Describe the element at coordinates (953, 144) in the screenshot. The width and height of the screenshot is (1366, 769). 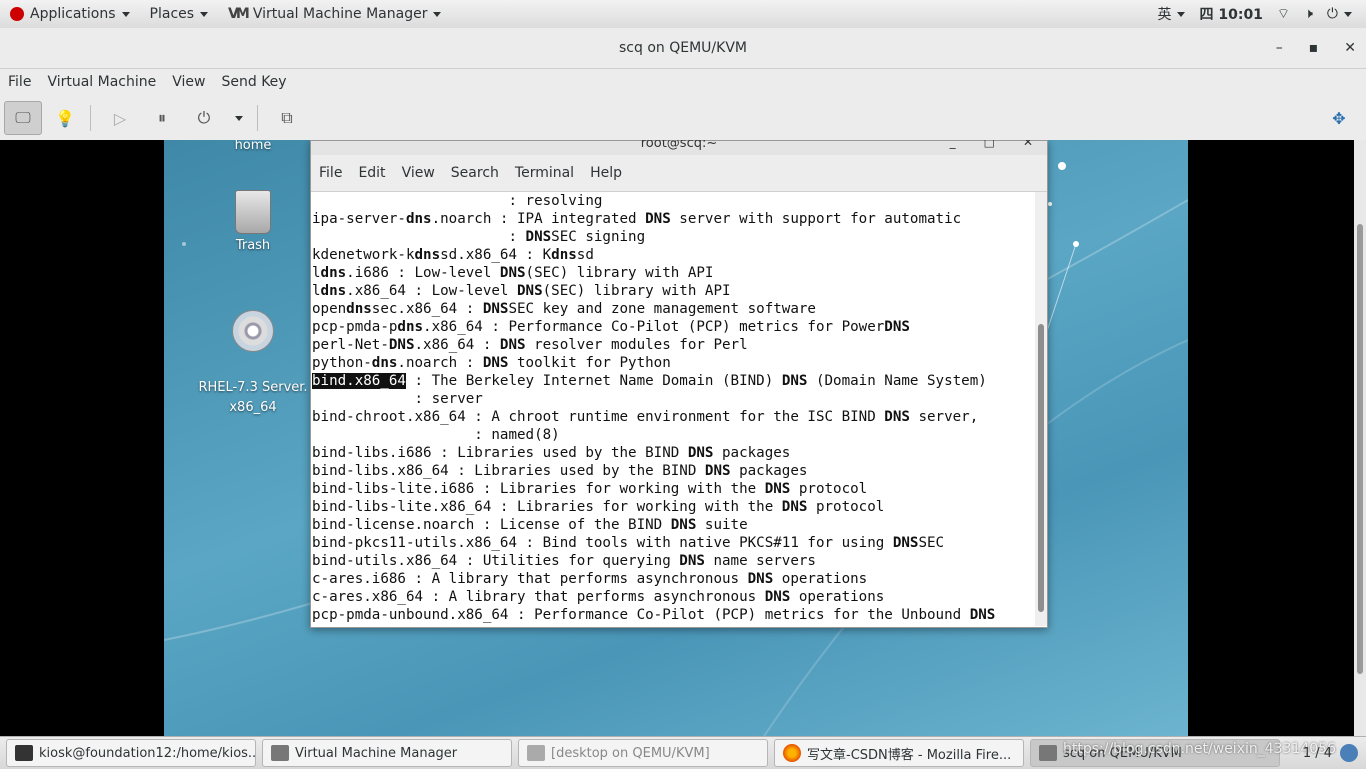
I see `minimize-icon: _` at that location.